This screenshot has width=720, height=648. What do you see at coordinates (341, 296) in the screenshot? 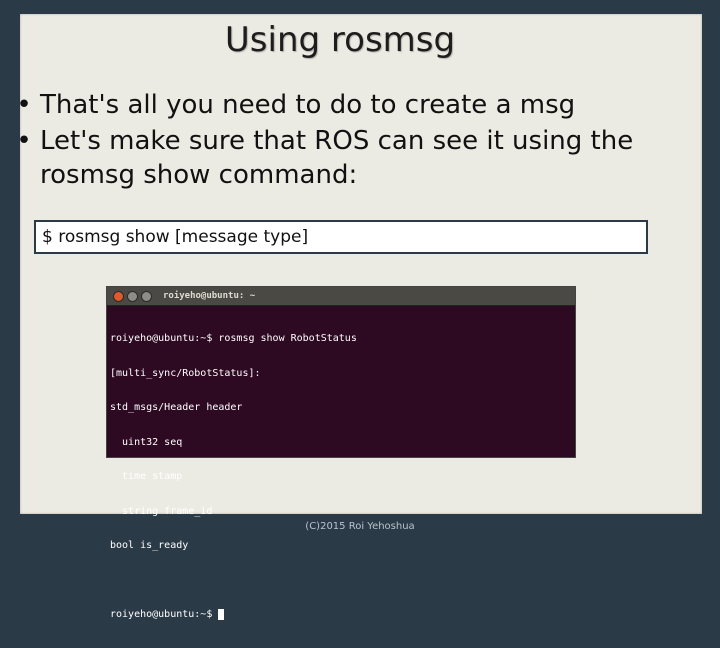
I see `terminal-titlebar: roiyeho@ubuntu: ~` at bounding box center [341, 296].